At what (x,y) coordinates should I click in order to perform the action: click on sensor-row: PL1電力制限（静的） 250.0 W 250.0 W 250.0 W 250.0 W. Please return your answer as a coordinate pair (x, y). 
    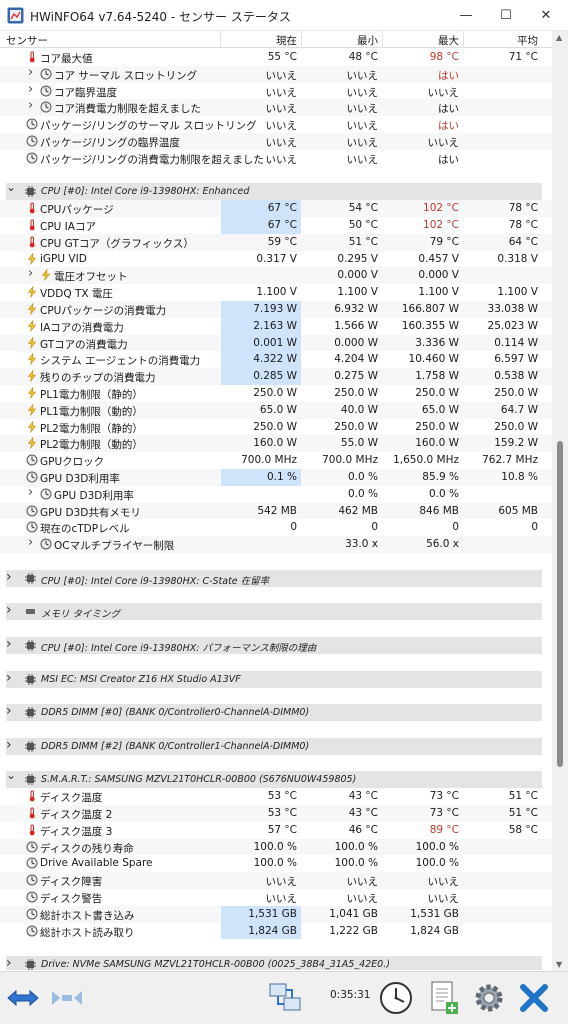
    Looking at the image, I should click on (276, 393).